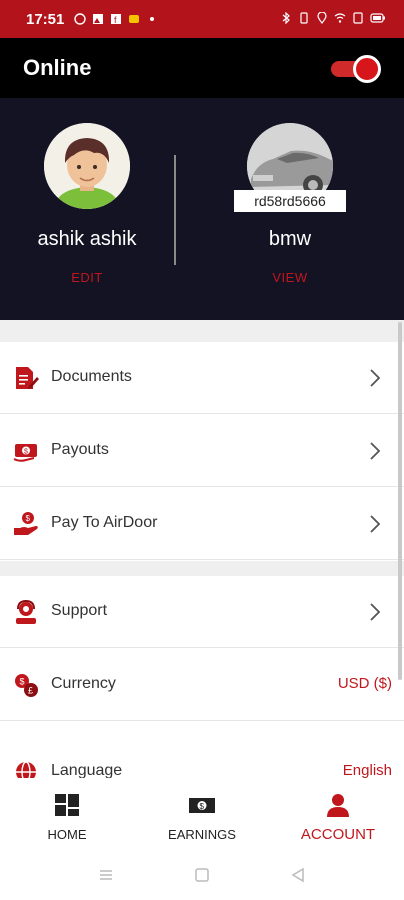 Image resolution: width=404 pixels, height=900 pixels. I want to click on menu-lines-icon, so click(106, 875).